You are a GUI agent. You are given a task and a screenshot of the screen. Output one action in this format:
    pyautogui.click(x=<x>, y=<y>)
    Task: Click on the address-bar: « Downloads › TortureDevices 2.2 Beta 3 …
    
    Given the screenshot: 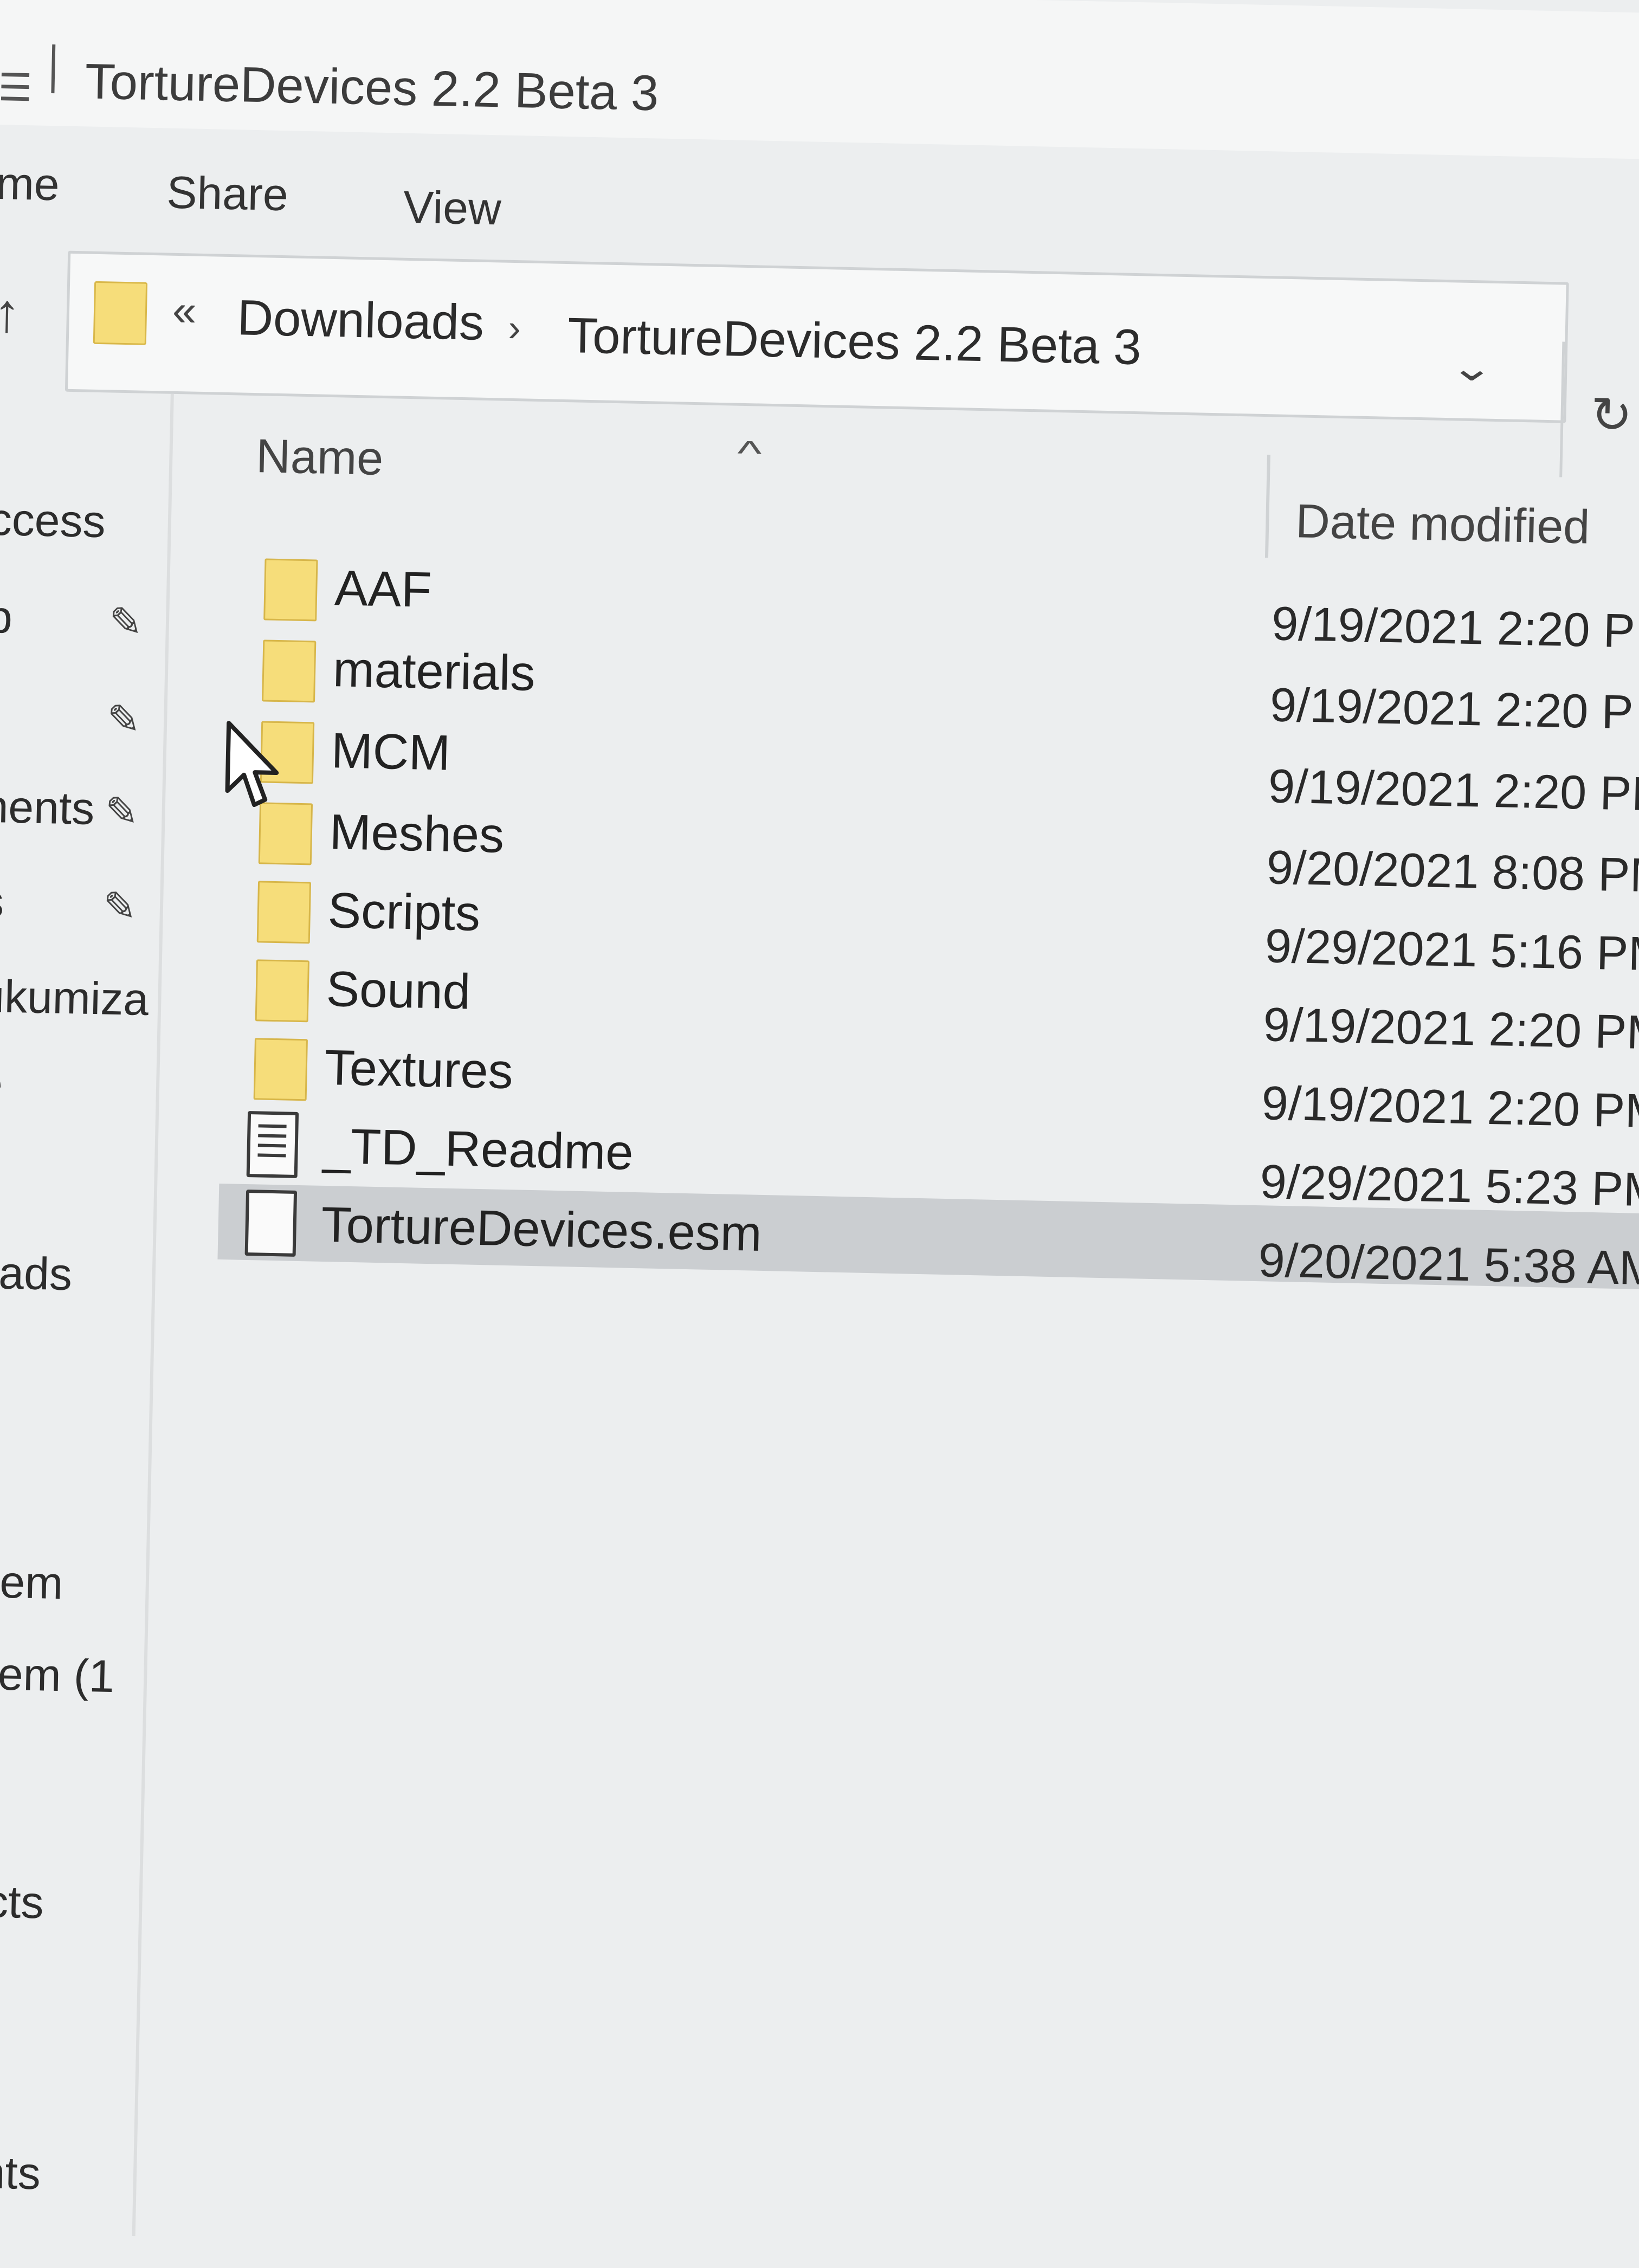 What is the action you would take?
    pyautogui.click(x=816, y=336)
    